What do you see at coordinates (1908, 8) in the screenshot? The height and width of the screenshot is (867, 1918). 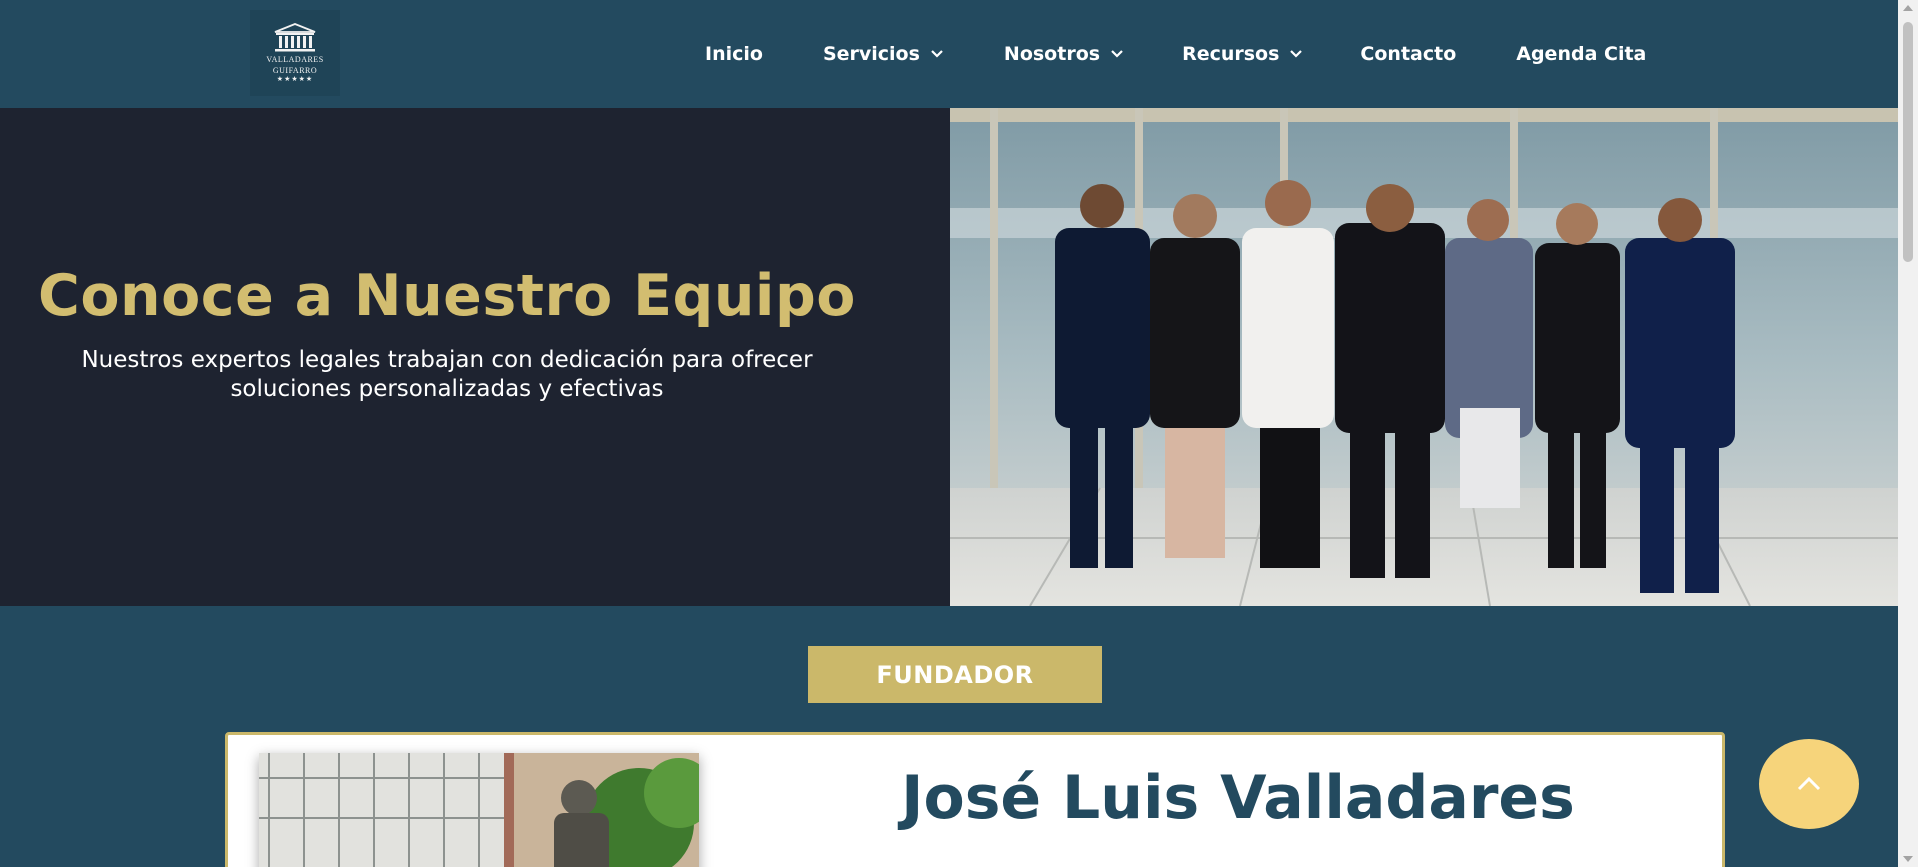 I see `scroll-up-arrow-icon` at bounding box center [1908, 8].